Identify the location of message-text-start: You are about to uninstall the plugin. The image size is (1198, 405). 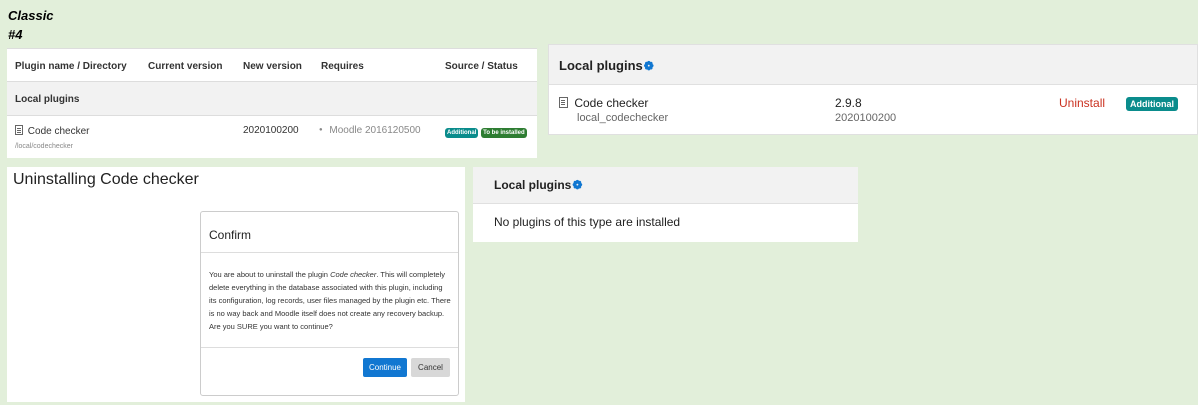
(270, 274).